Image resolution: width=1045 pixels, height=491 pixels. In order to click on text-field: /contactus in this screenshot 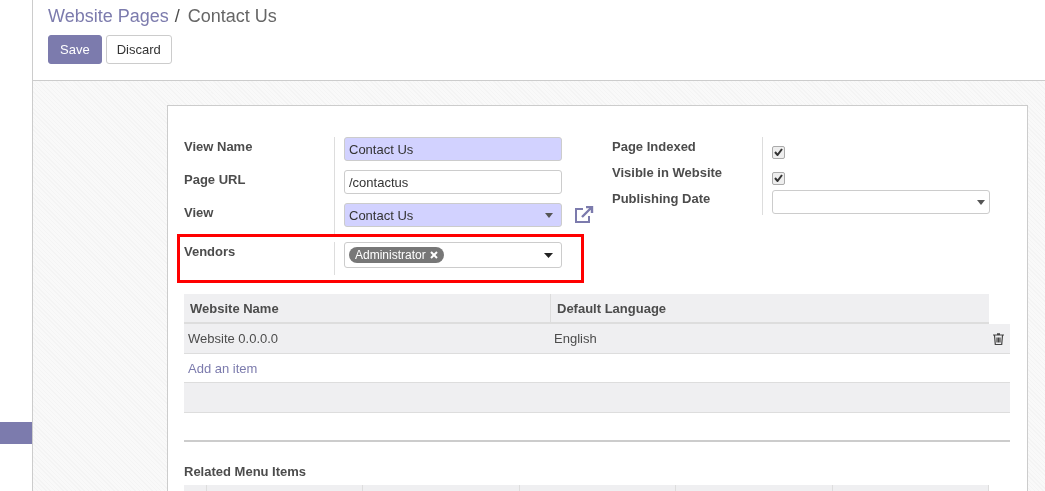, I will do `click(453, 182)`.